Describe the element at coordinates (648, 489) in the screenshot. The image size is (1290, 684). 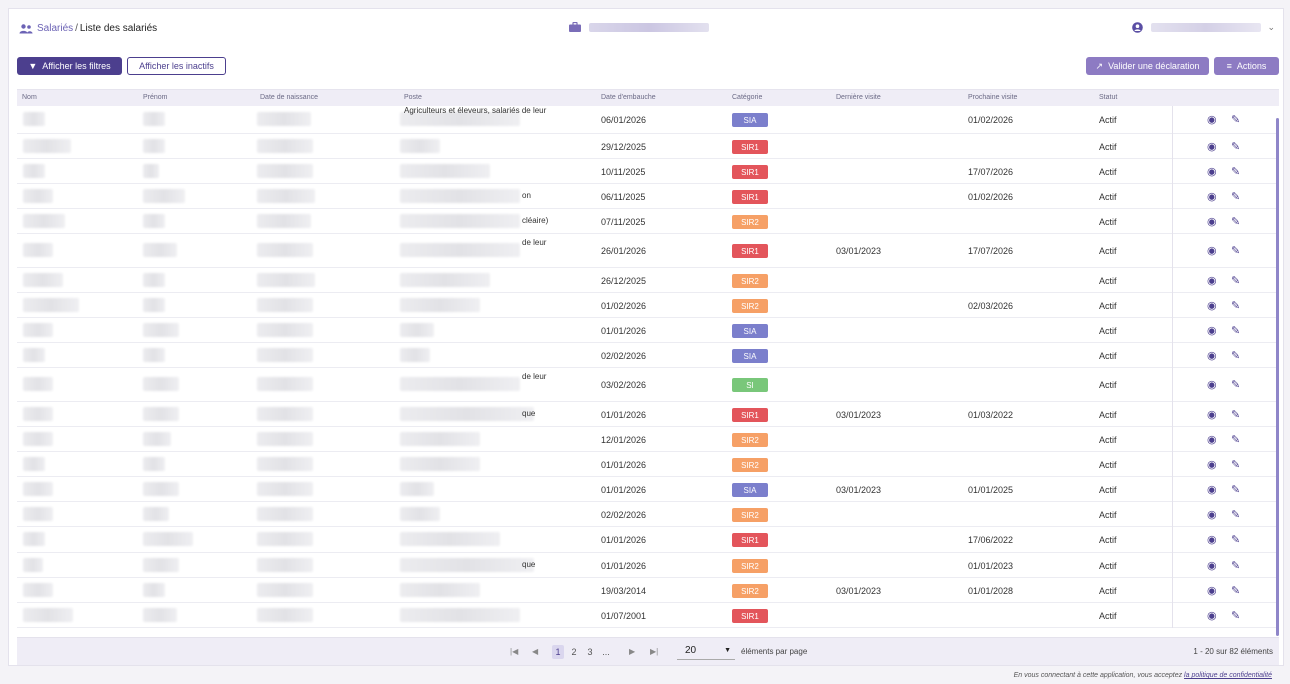
I see `table-row: 01/01/2026 SIA 03/01/2023 01/01/2025 Actif ◉ ✎` at that location.